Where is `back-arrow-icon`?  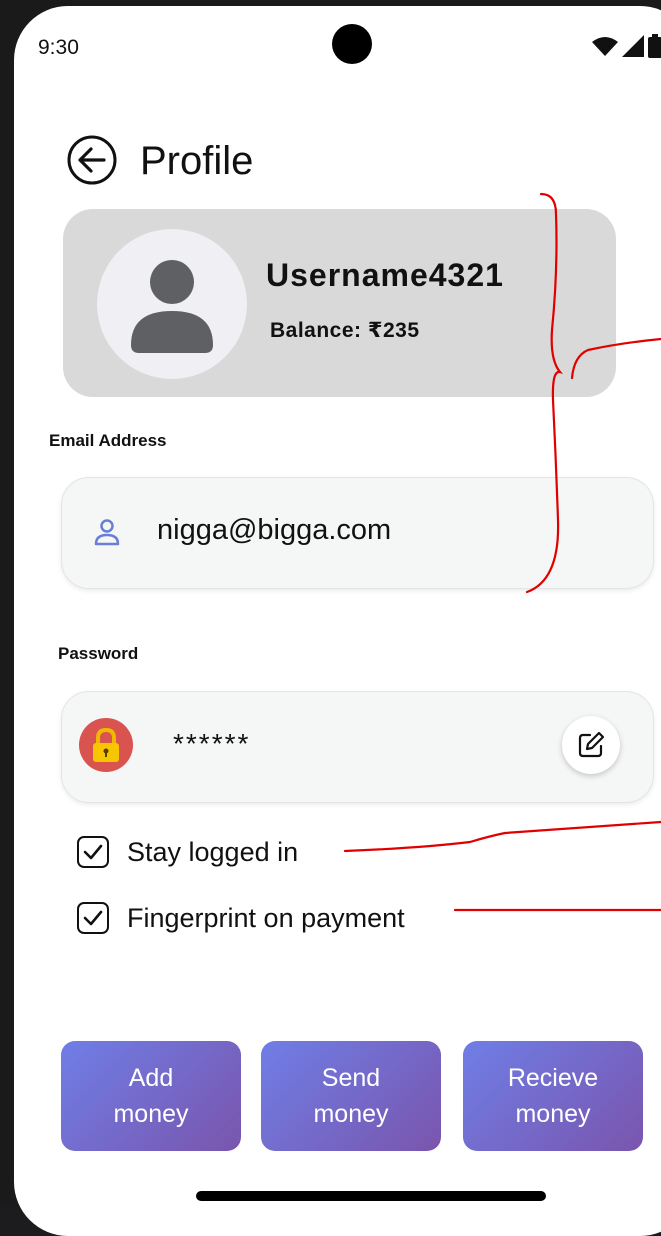 back-arrow-icon is located at coordinates (92, 160).